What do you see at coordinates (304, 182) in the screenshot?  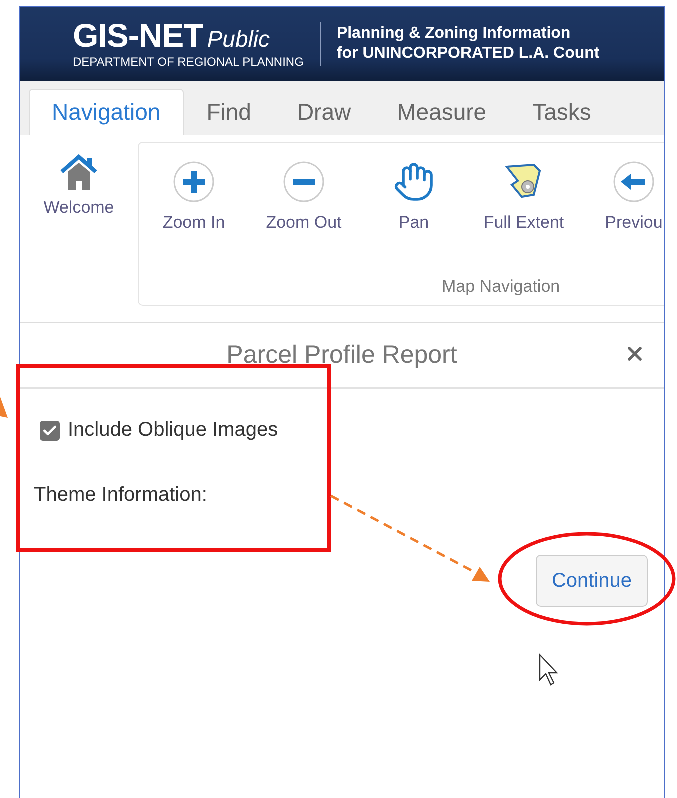 I see `zoom-out-icon` at bounding box center [304, 182].